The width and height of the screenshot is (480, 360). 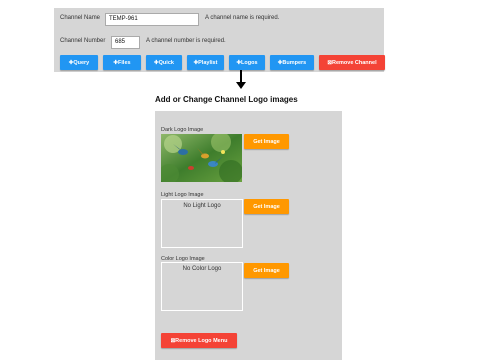 I want to click on dark-logo-image, so click(x=201, y=158).